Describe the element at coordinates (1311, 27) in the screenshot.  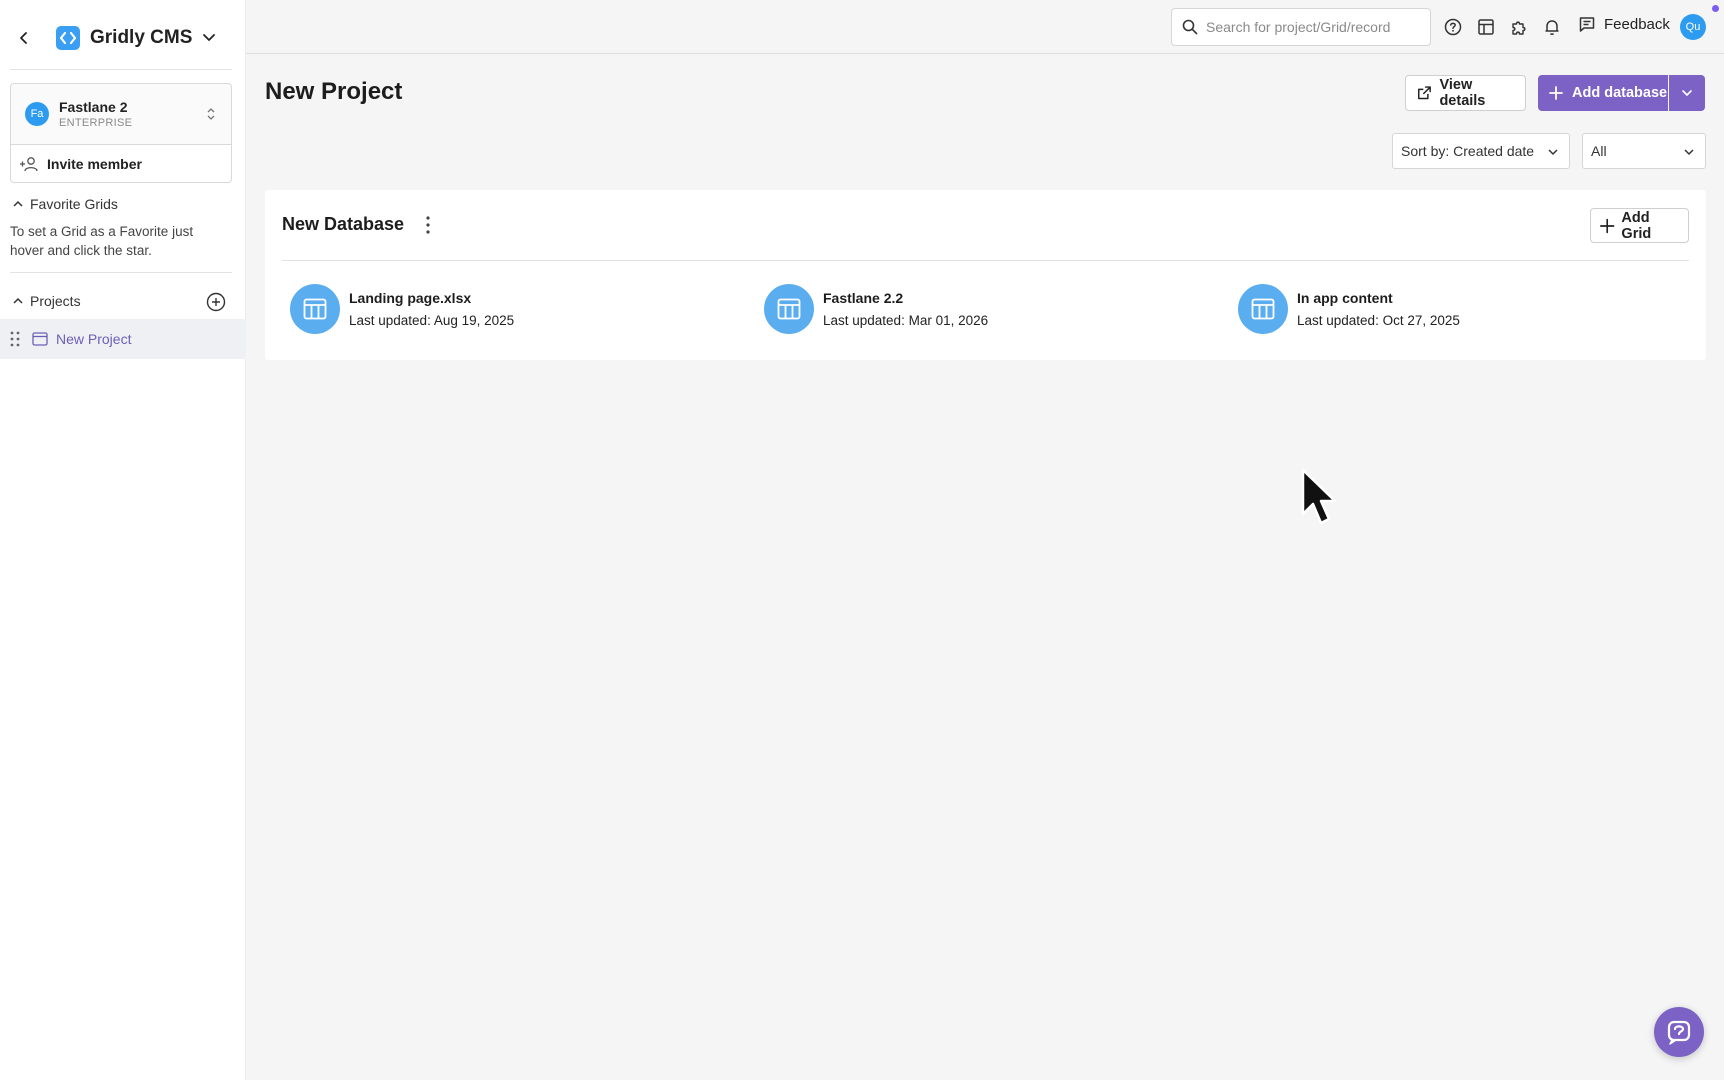
I see `search-input` at that location.